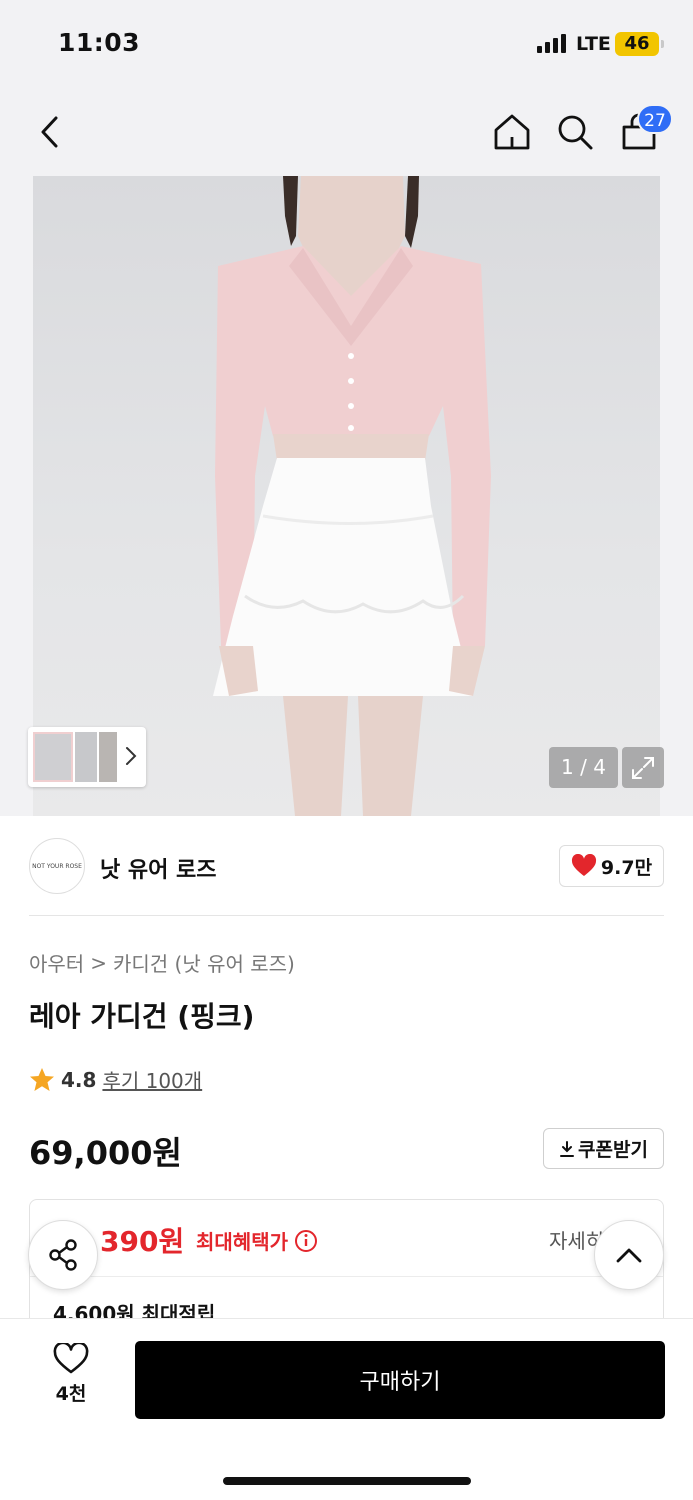  I want to click on coupon-label: 쿠폰받기, so click(613, 1150).